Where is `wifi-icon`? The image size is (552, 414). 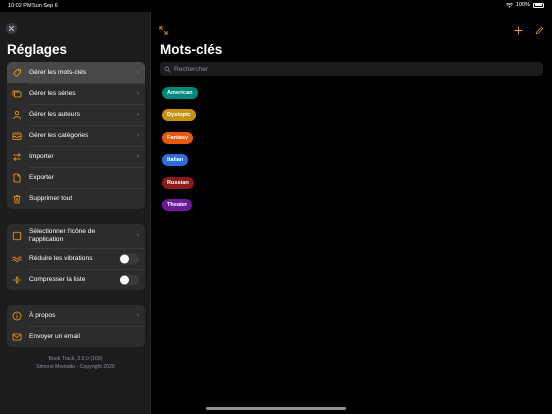 wifi-icon is located at coordinates (509, 5).